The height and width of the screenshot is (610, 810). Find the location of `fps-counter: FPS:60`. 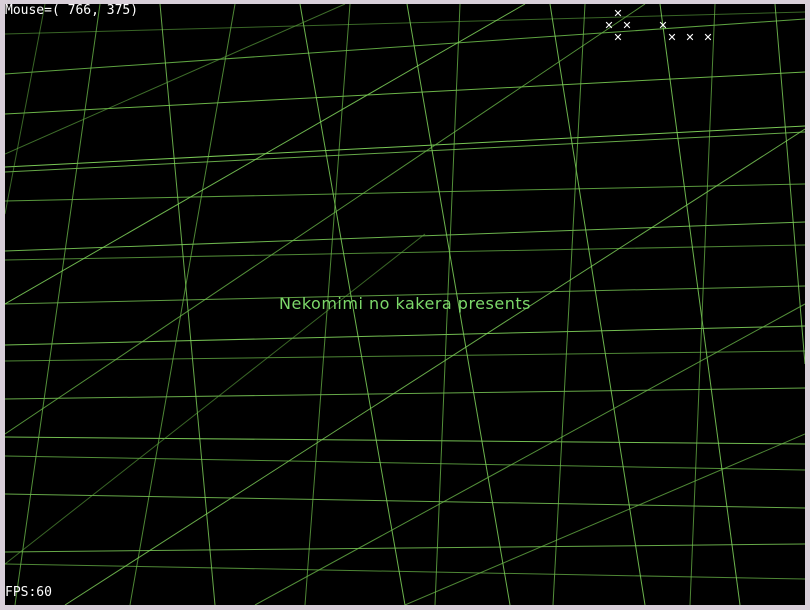

fps-counter: FPS:60 is located at coordinates (28, 592).